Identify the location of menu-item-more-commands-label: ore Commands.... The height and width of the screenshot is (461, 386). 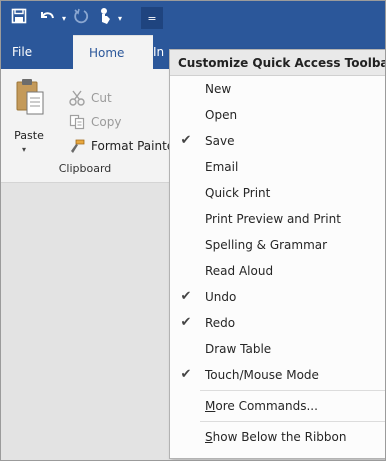
(266, 406).